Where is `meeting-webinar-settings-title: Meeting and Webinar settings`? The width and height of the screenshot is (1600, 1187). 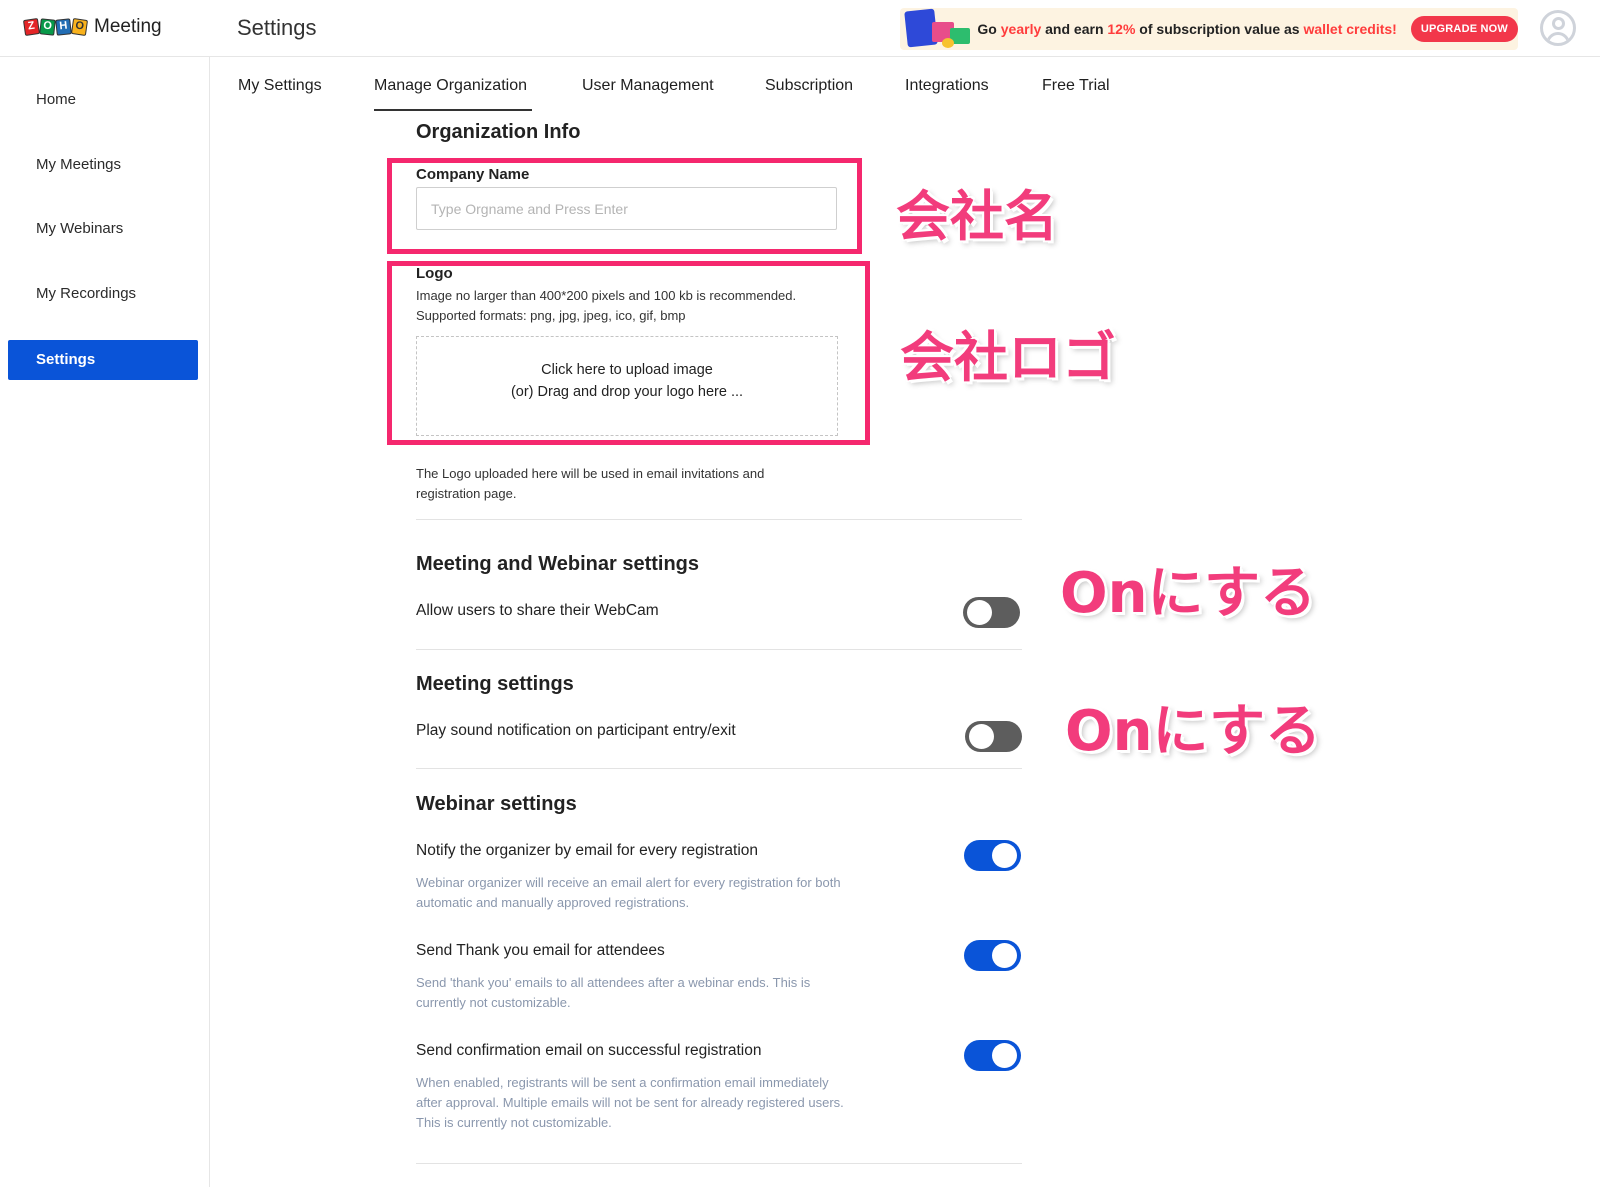
meeting-webinar-settings-title: Meeting and Webinar settings is located at coordinates (557, 564).